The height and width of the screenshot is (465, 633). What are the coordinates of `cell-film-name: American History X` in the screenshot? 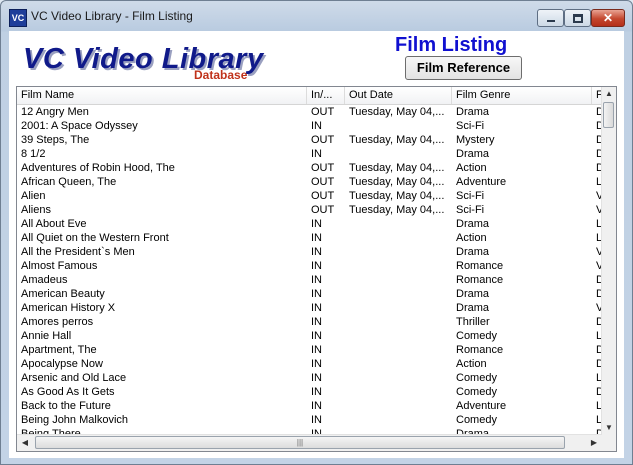 It's located at (68, 308).